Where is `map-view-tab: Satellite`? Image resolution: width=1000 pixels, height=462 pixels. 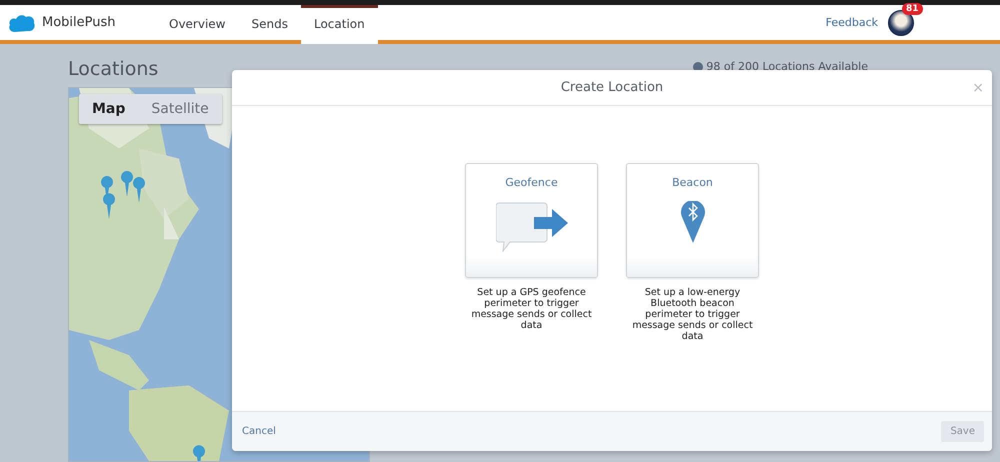
map-view-tab: Satellite is located at coordinates (180, 109).